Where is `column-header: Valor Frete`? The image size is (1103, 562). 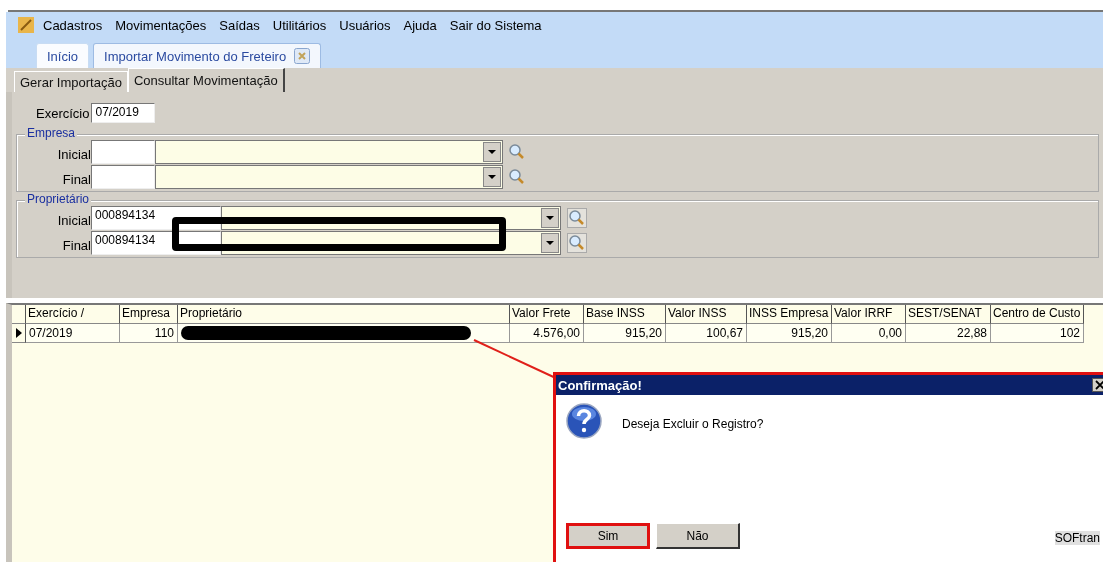
column-header: Valor Frete is located at coordinates (547, 314).